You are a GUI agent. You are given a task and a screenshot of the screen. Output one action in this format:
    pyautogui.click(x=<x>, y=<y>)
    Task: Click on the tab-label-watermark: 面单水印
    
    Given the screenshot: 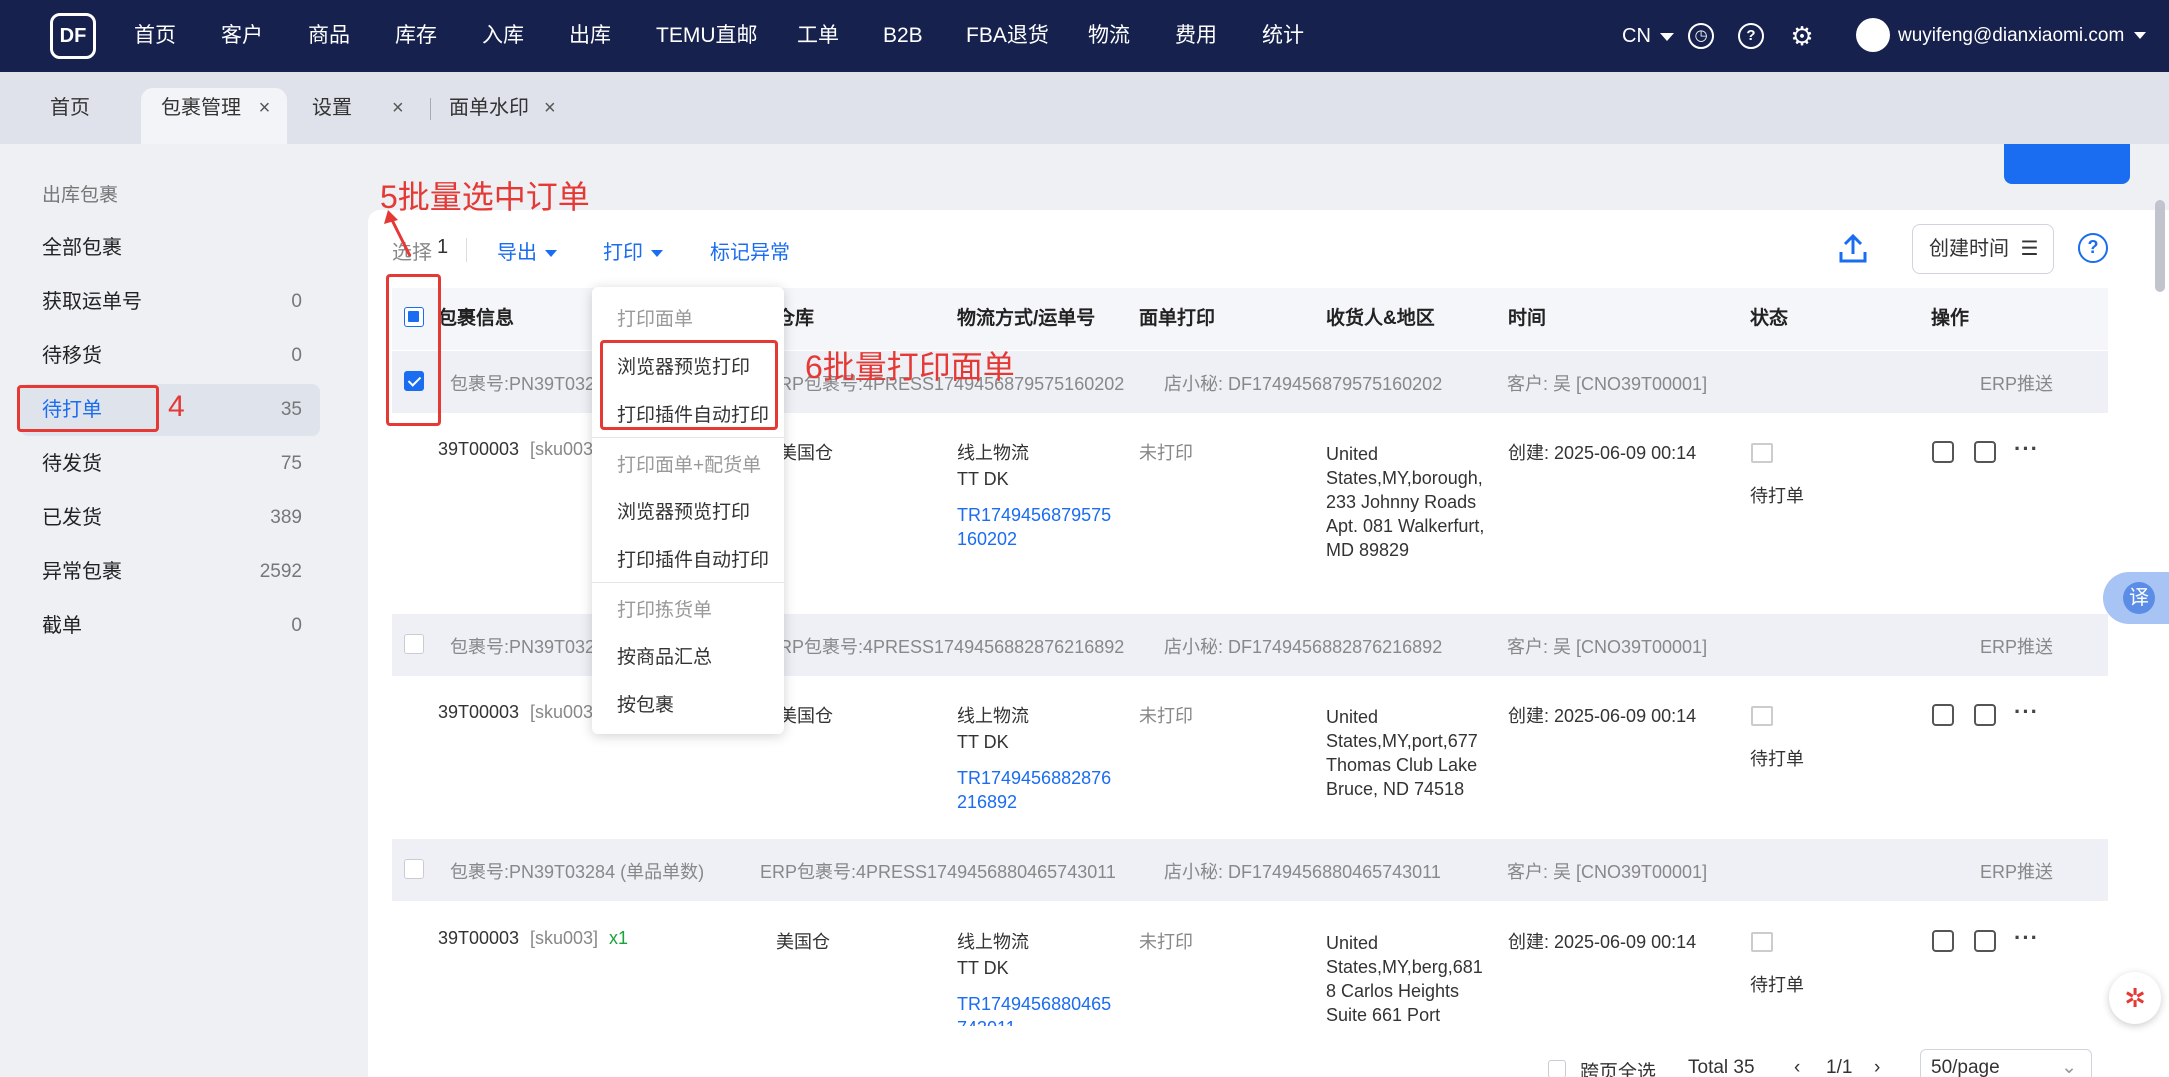 What is the action you would take?
    pyautogui.click(x=489, y=116)
    